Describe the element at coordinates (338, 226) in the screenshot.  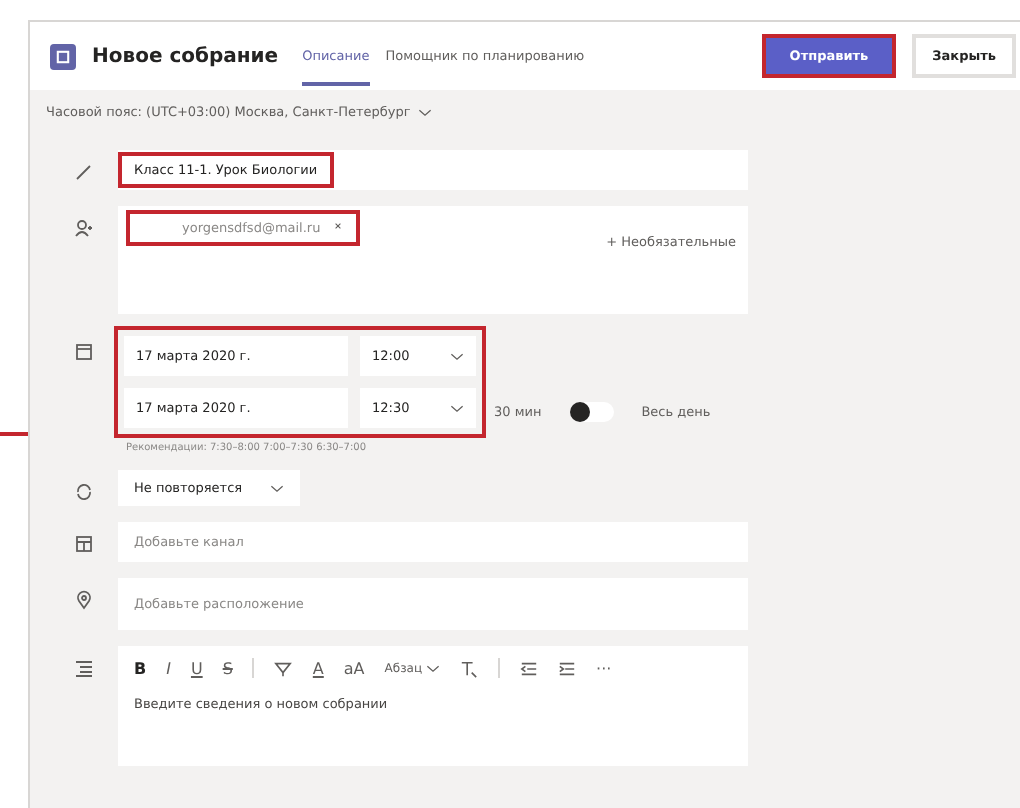
I see `close-icon` at that location.